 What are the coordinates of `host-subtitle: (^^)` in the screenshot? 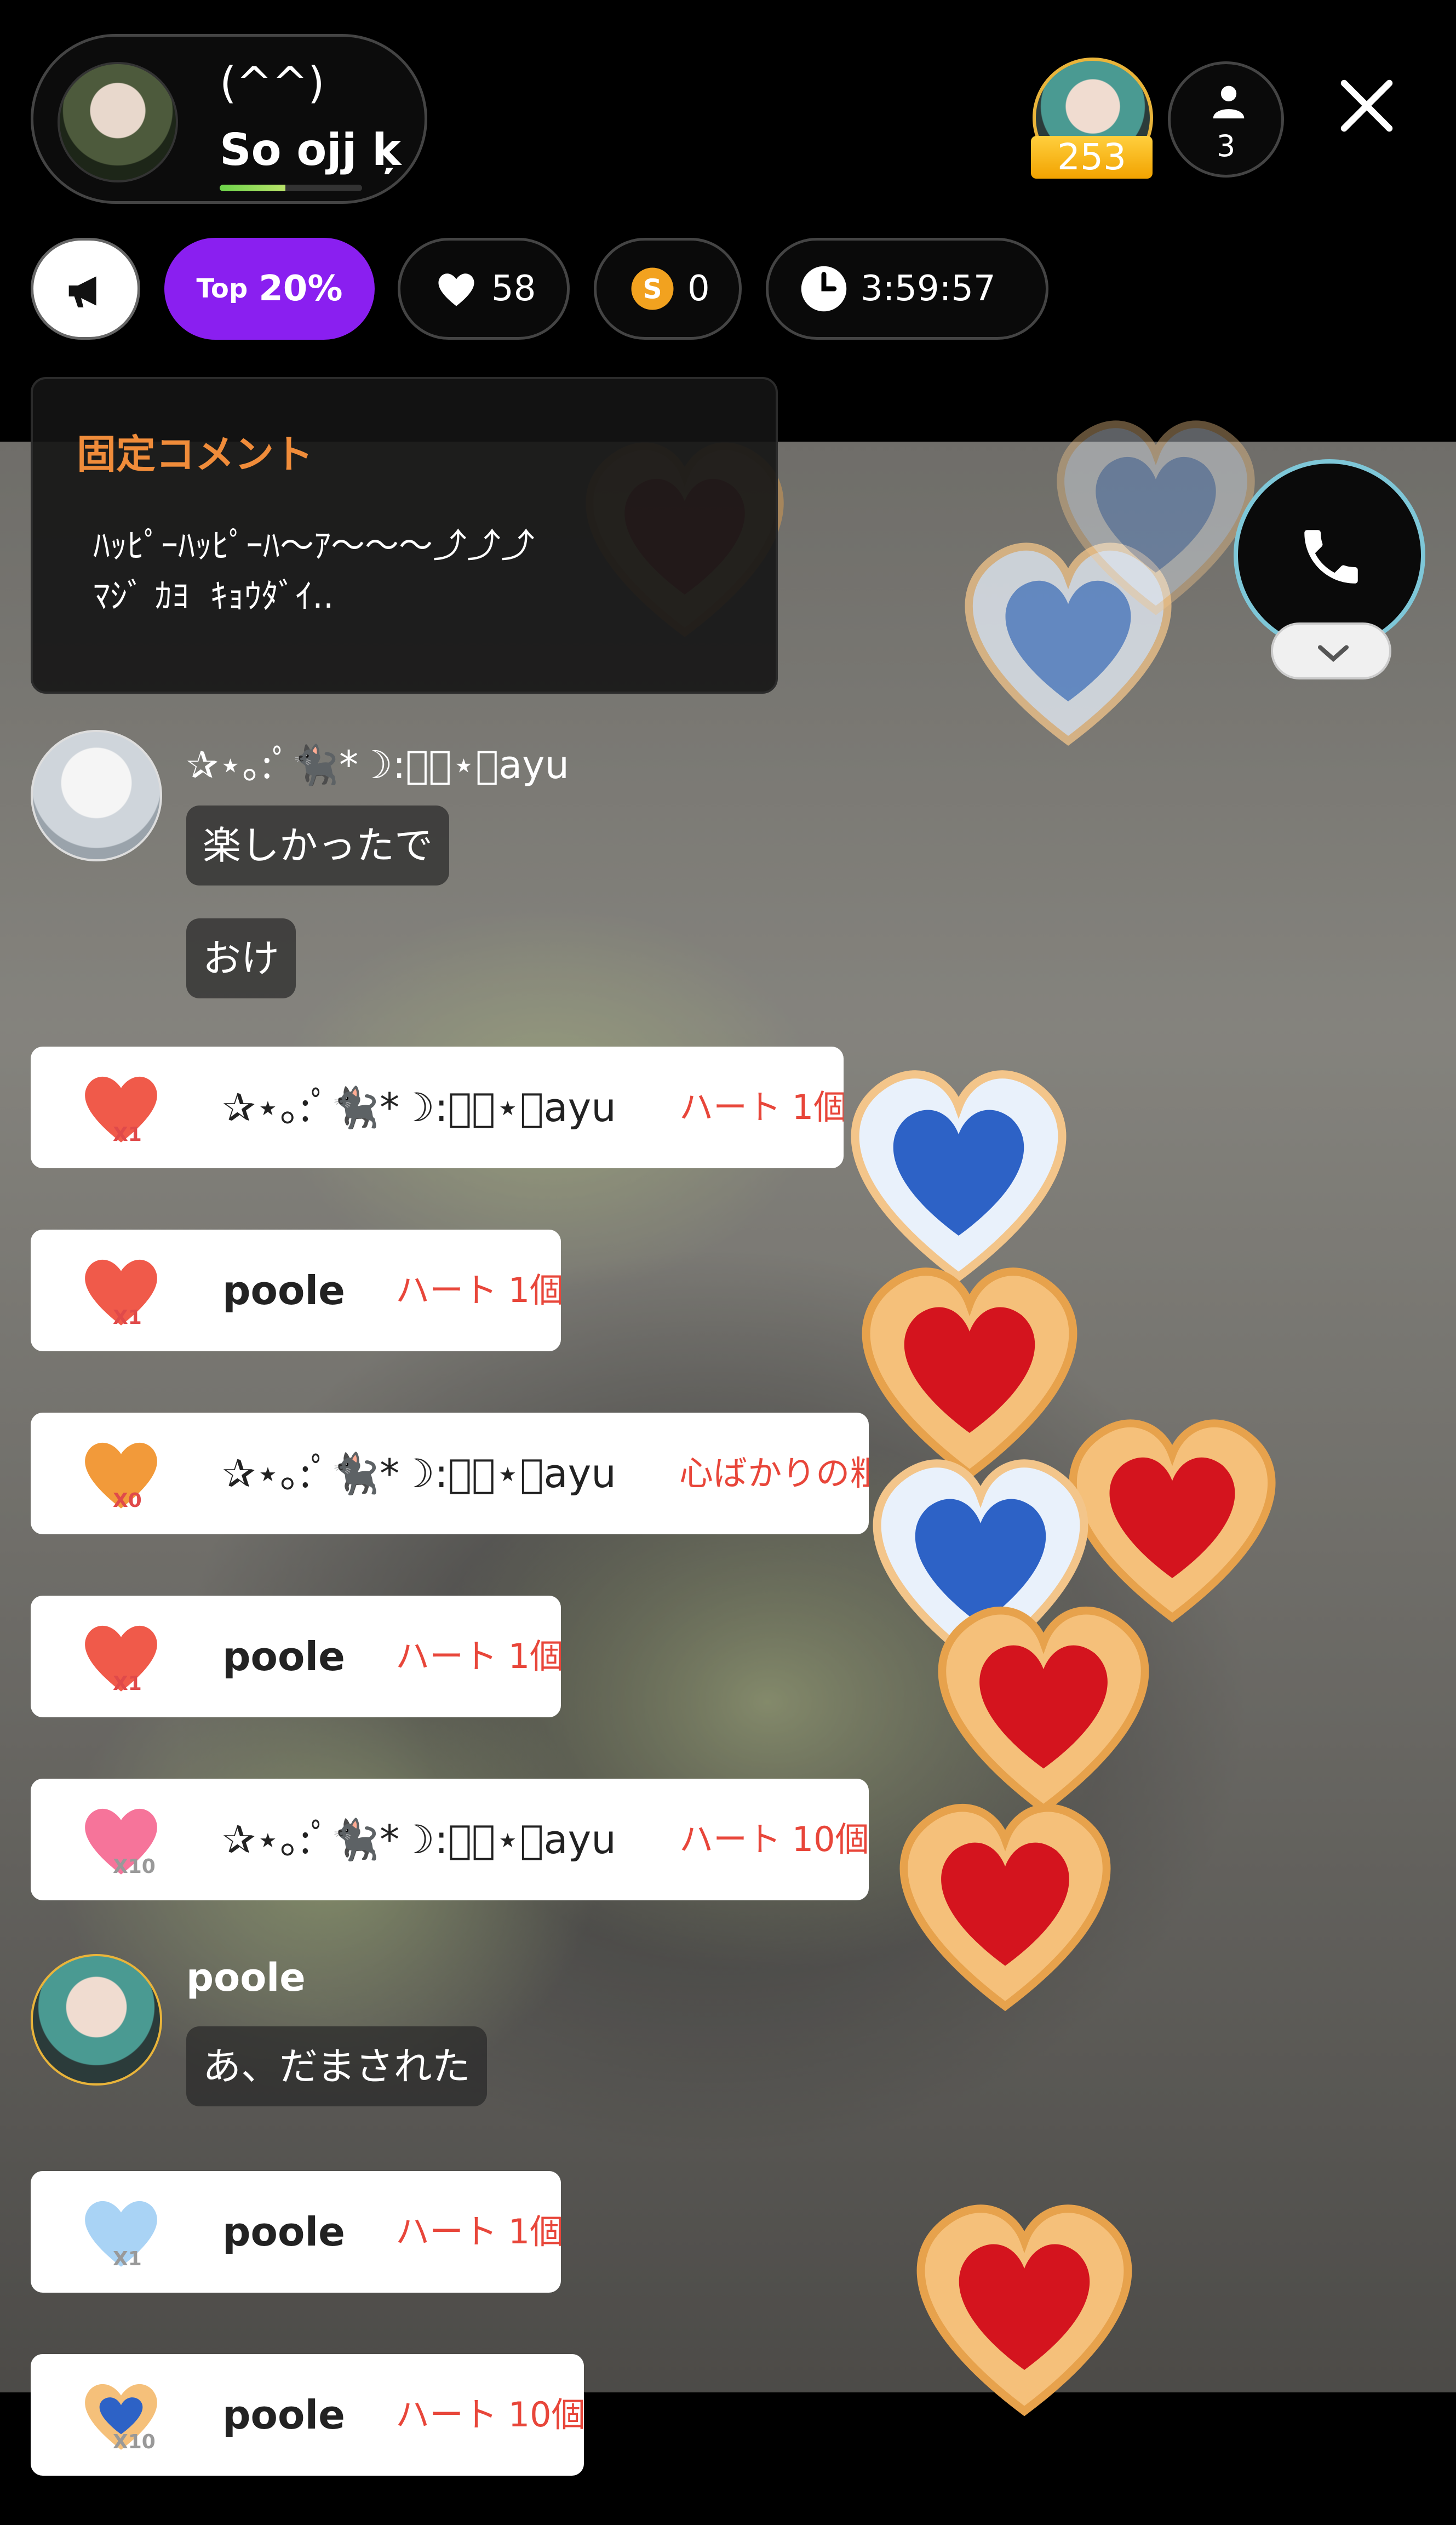 It's located at (272, 83).